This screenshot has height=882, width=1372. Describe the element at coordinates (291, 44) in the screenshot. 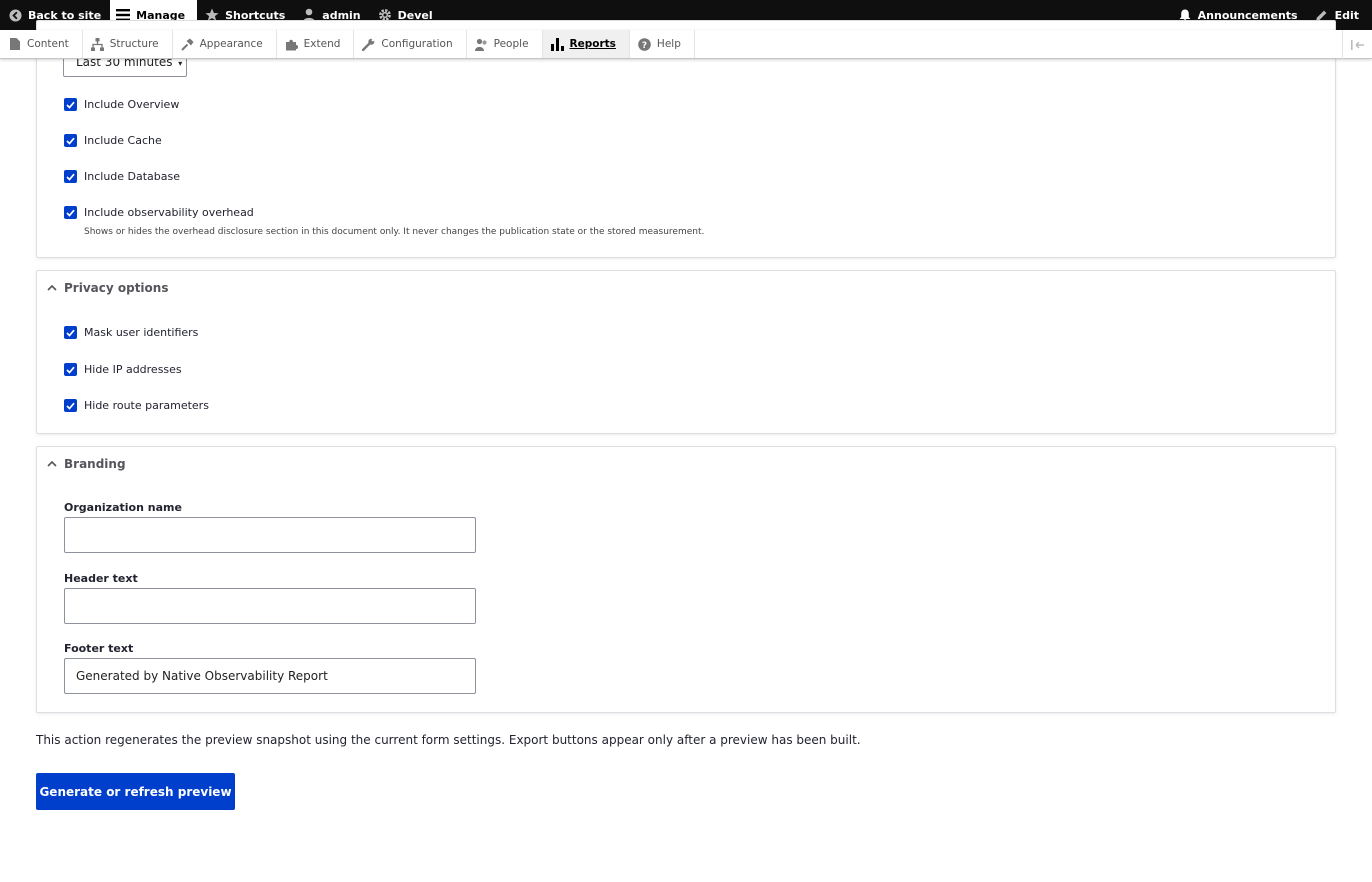

I see `puzzle-icon` at that location.